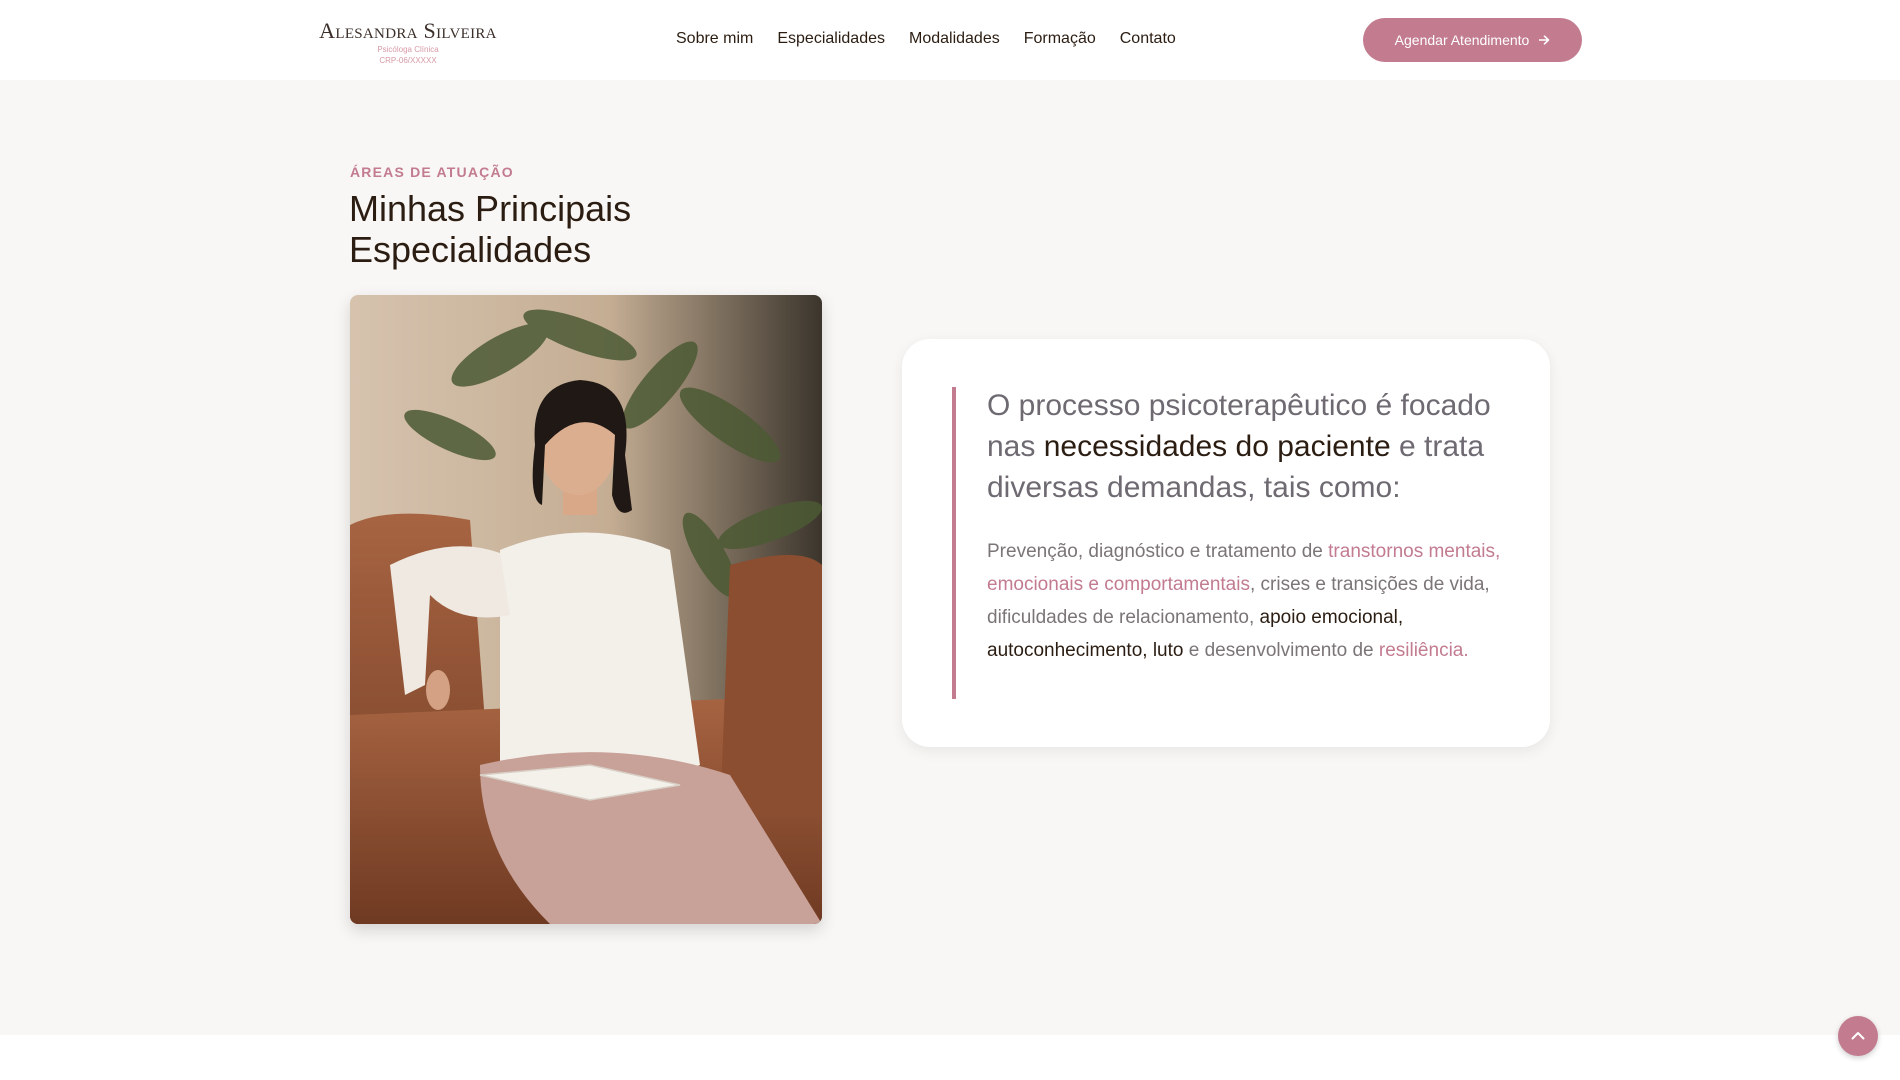  I want to click on nav-modalidades: Modalidades, so click(954, 39).